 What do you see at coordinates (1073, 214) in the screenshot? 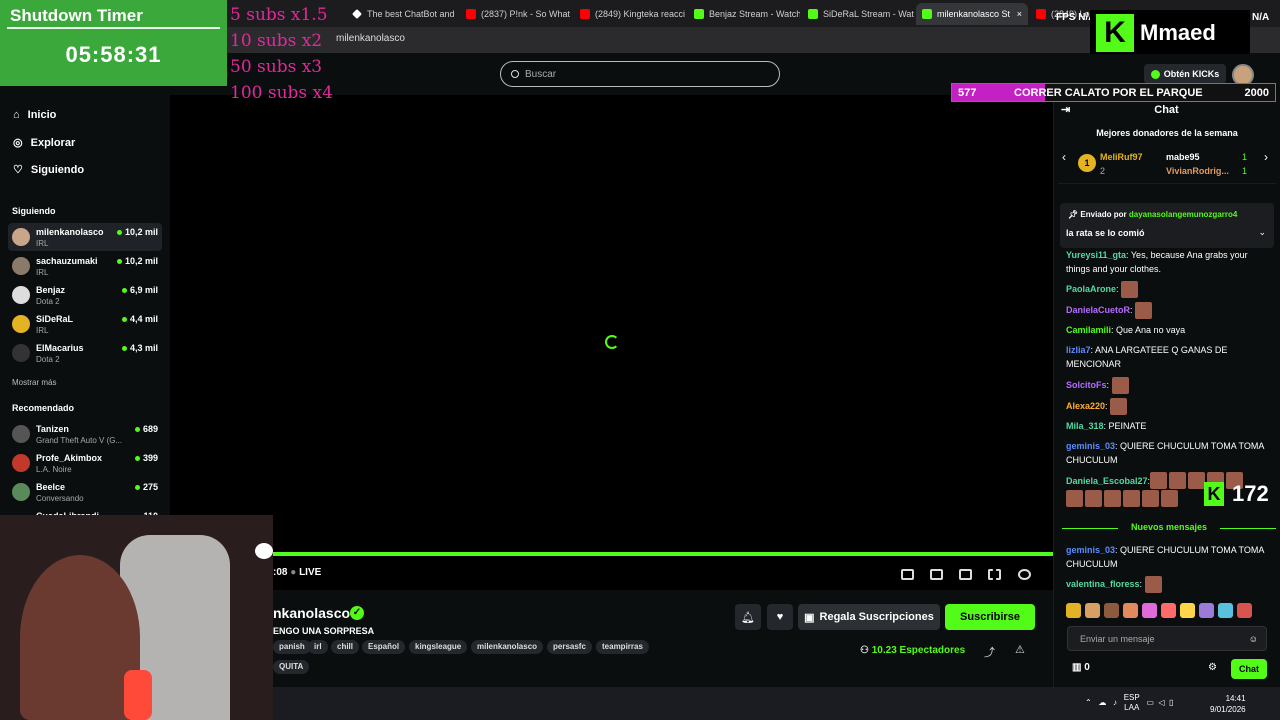
I see `pin-icon: 📌︎` at bounding box center [1073, 214].